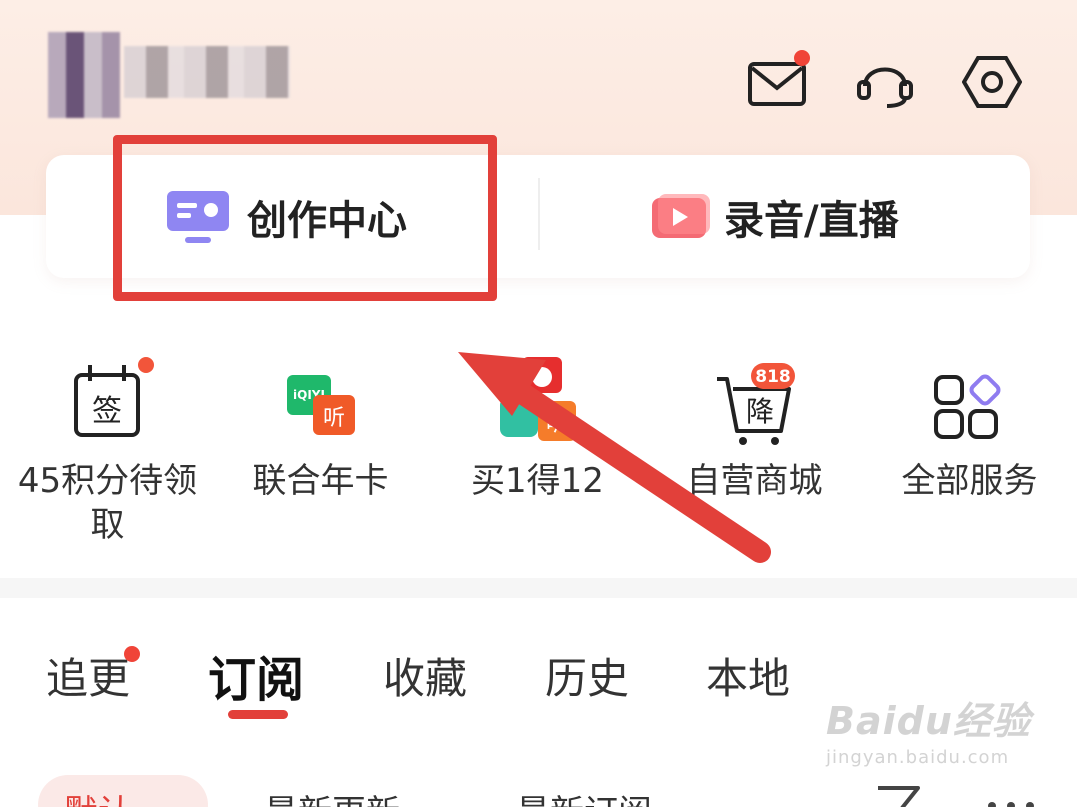 The image size is (1077, 807). I want to click on listen-icon-text: 听, so click(556, 424).